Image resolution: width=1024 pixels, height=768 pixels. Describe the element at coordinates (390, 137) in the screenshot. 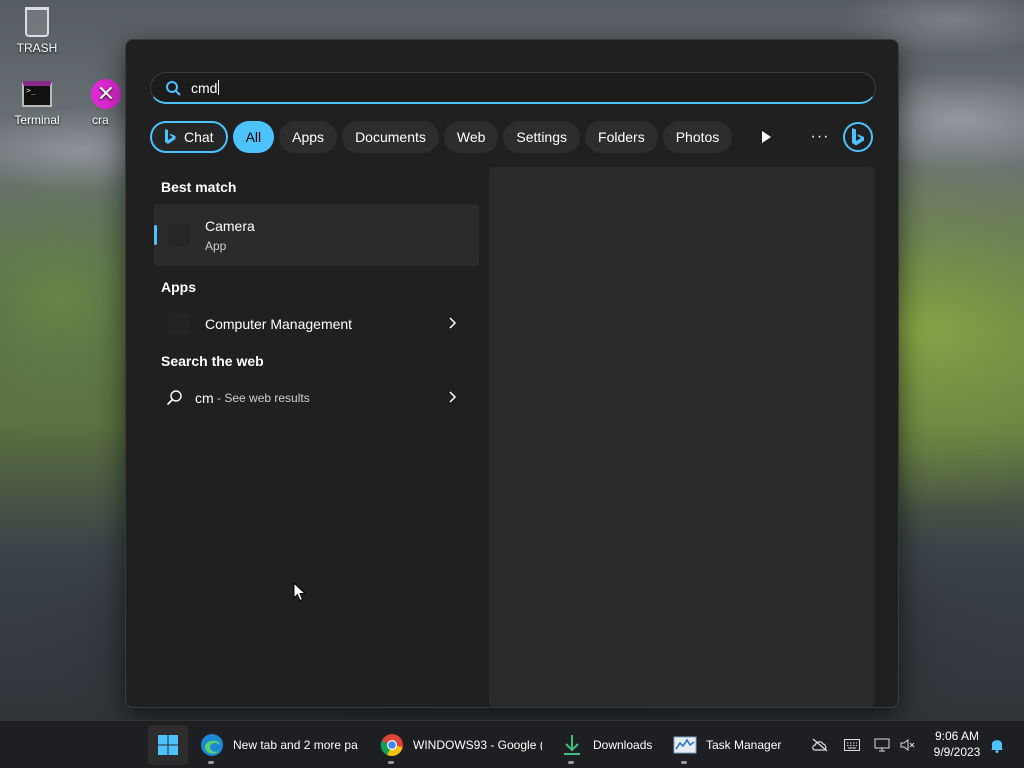

I see `filter-documents: Documents` at that location.